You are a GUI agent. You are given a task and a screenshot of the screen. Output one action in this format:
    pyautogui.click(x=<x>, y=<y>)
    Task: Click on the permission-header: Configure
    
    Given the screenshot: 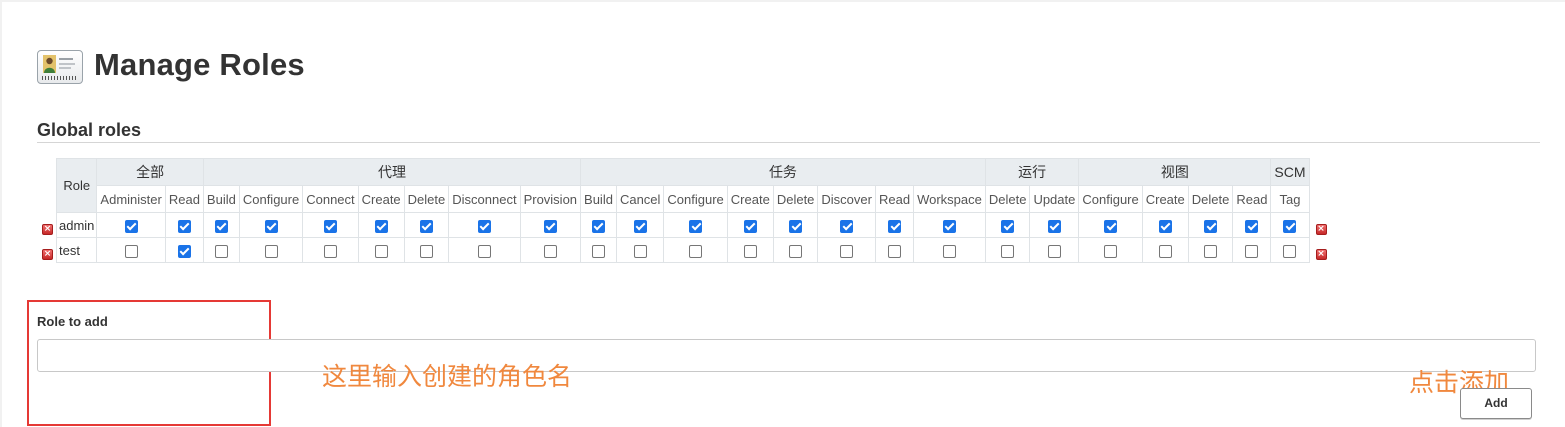 What is the action you would take?
    pyautogui.click(x=271, y=199)
    